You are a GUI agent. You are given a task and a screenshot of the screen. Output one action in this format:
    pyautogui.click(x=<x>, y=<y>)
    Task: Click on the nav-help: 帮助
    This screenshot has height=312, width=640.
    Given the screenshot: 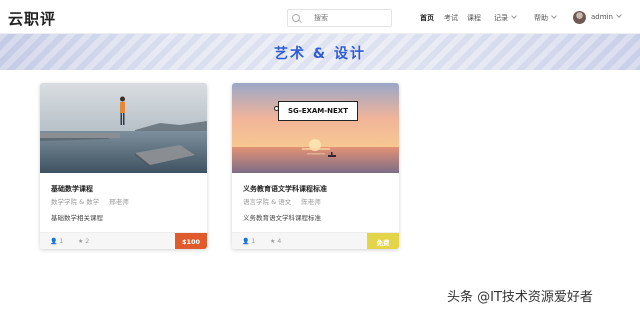 What is the action you would take?
    pyautogui.click(x=545, y=18)
    